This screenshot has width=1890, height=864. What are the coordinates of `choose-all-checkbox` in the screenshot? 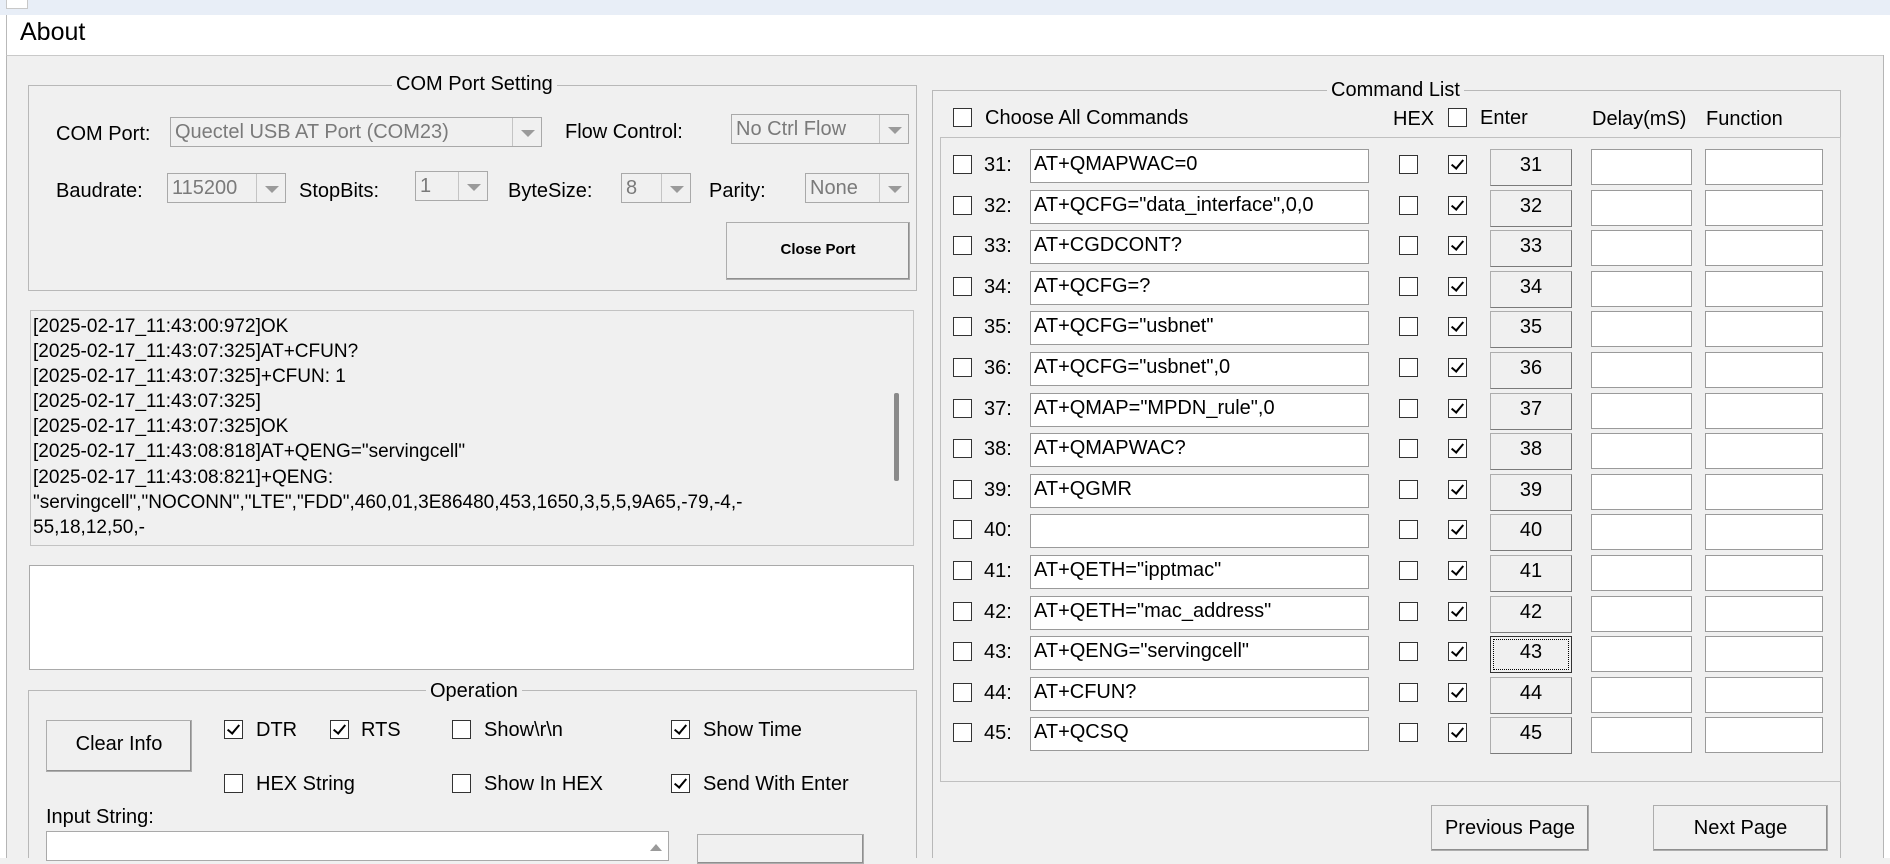 It's located at (962, 117).